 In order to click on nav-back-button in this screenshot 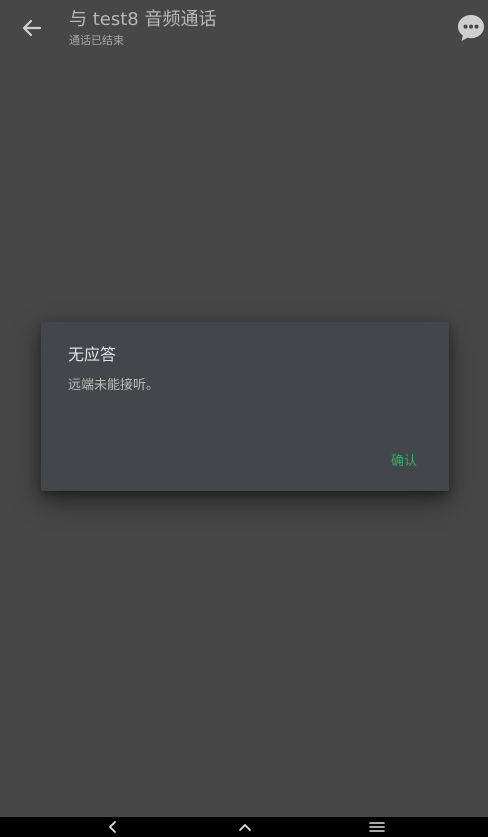, I will do `click(113, 827)`.